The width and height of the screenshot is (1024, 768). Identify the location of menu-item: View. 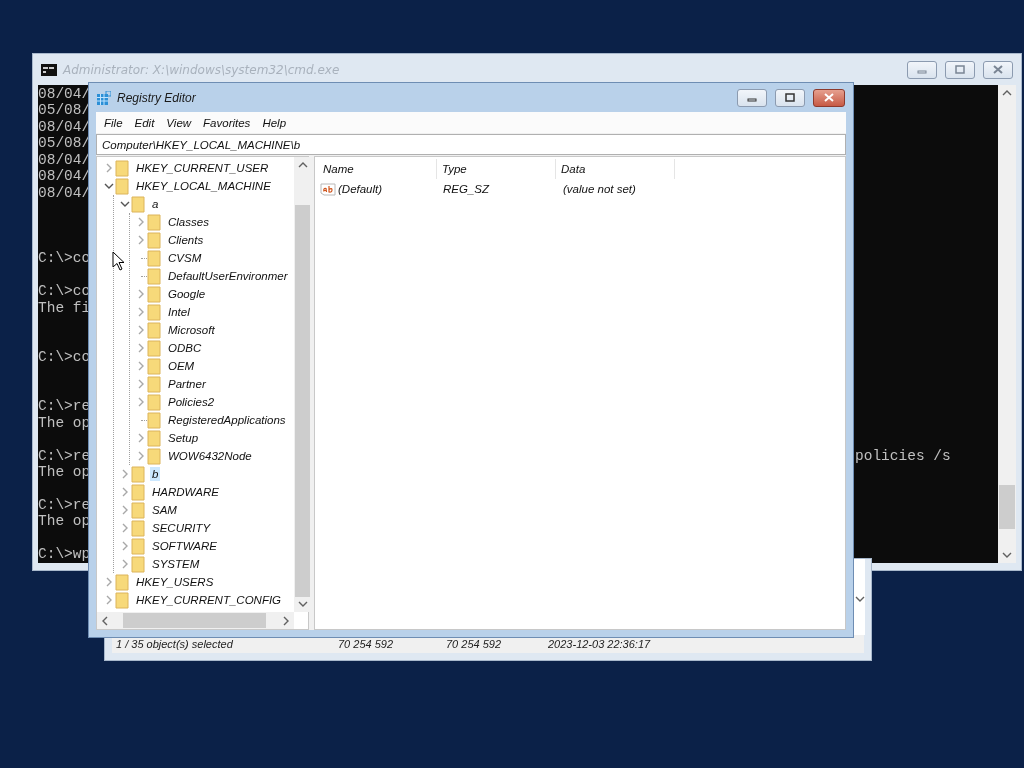
(179, 122).